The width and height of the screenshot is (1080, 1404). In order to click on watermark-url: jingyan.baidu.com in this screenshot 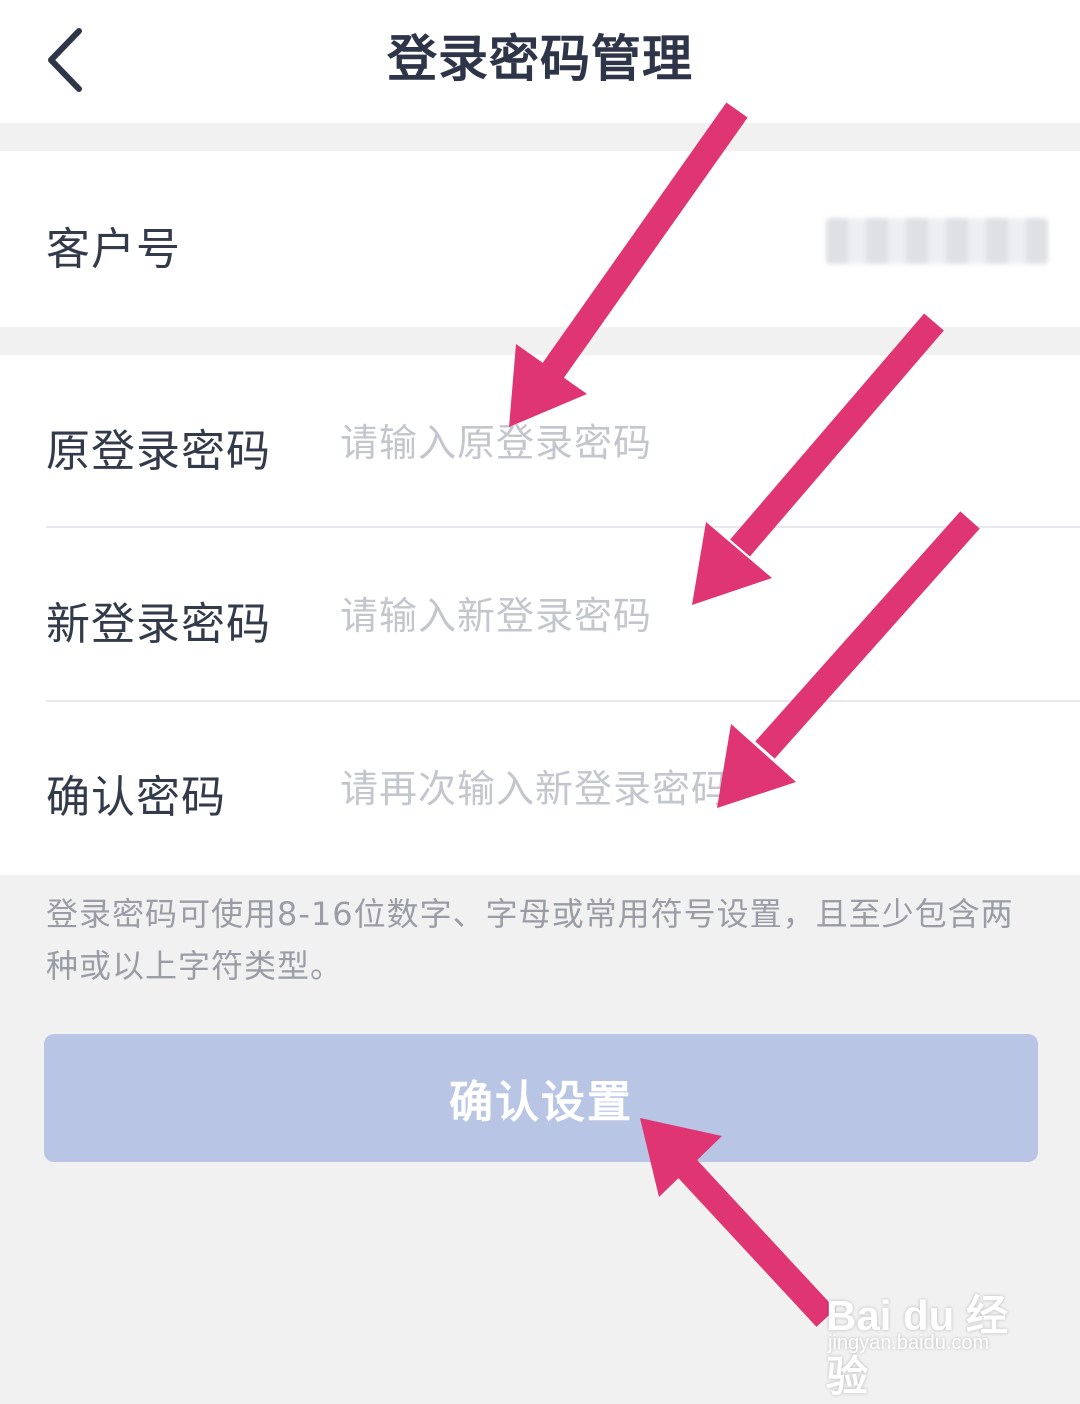, I will do `click(909, 1343)`.